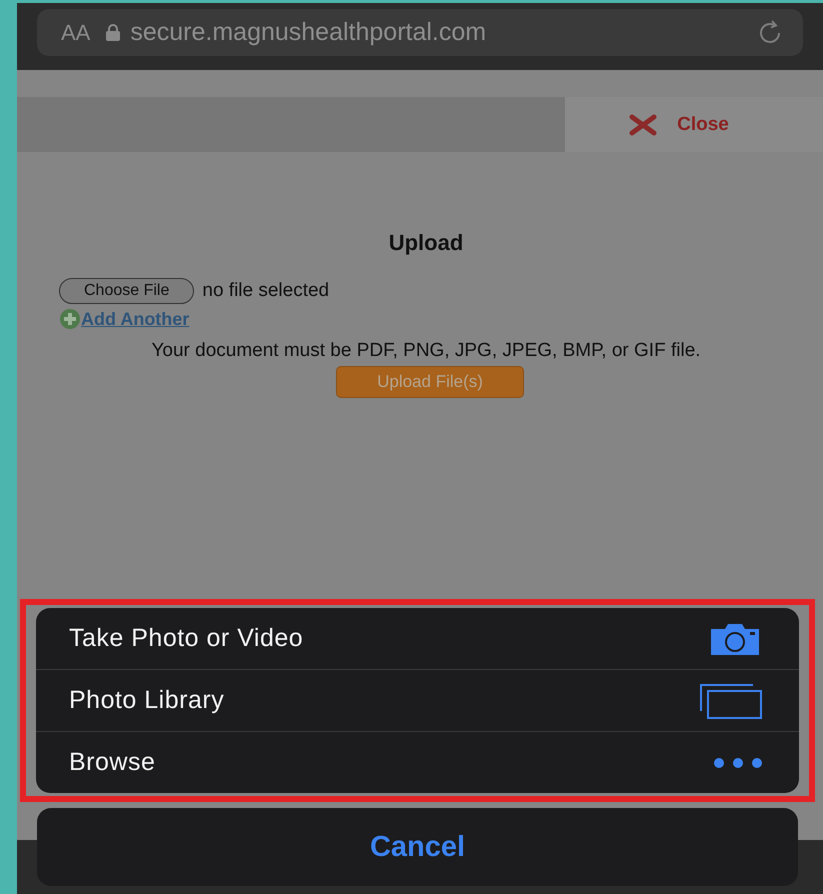  Describe the element at coordinates (126, 291) in the screenshot. I see `choose-file-button: Choose File` at that location.